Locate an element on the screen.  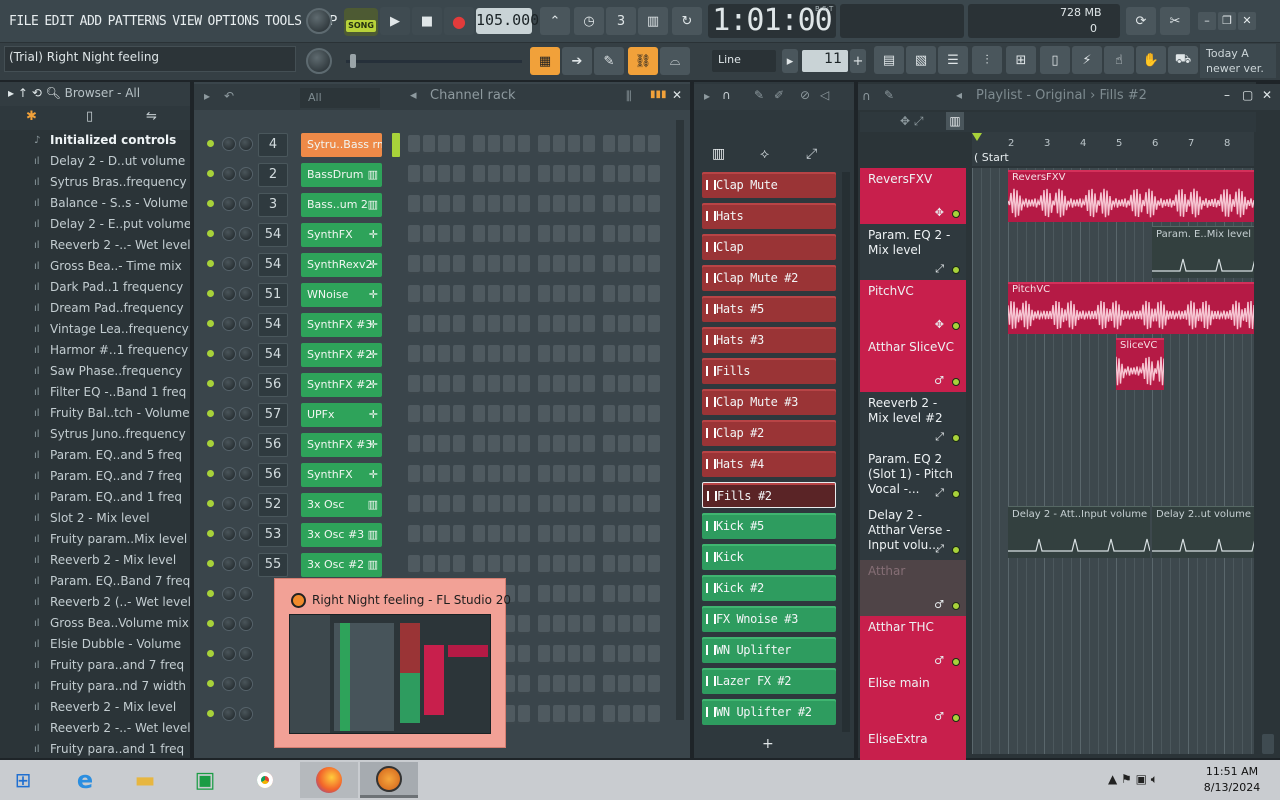
browser-item: ıl Param. EQ..and 5 freq is located at coordinates (95, 455).